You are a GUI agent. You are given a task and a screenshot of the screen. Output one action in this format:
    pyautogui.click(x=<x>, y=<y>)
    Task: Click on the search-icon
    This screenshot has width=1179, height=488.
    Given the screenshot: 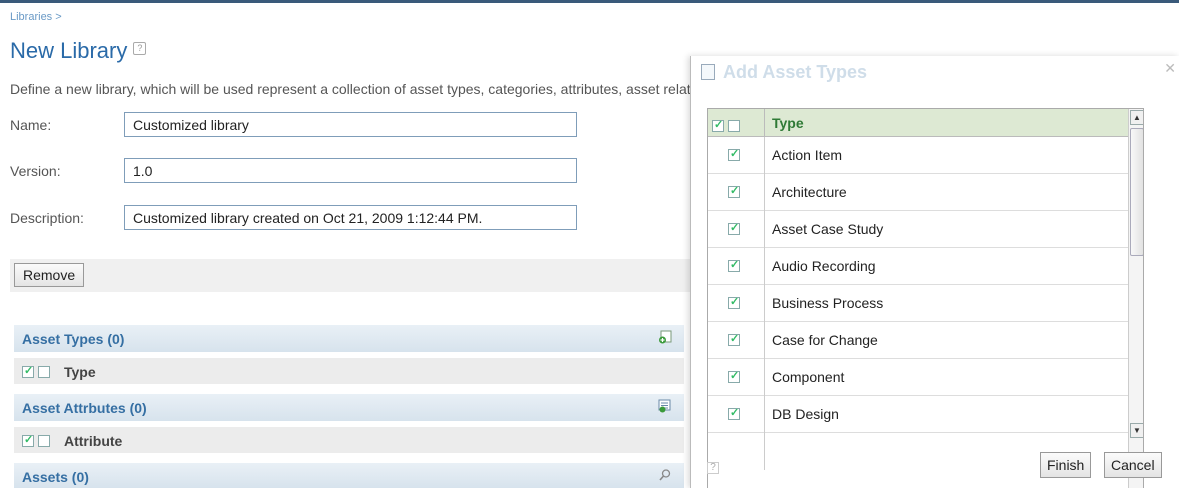 What is the action you would take?
    pyautogui.click(x=665, y=475)
    